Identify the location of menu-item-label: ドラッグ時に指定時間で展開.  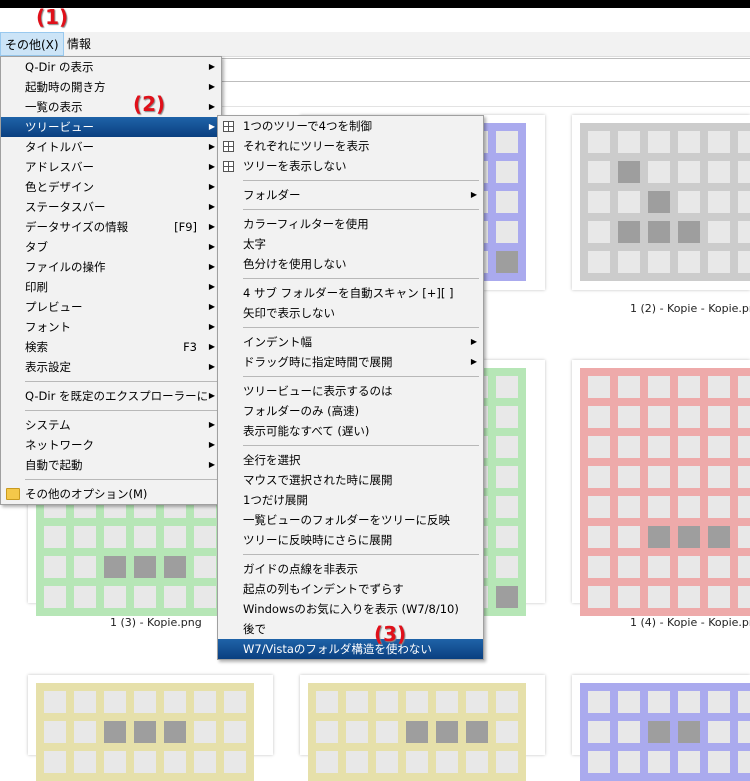
(318, 362).